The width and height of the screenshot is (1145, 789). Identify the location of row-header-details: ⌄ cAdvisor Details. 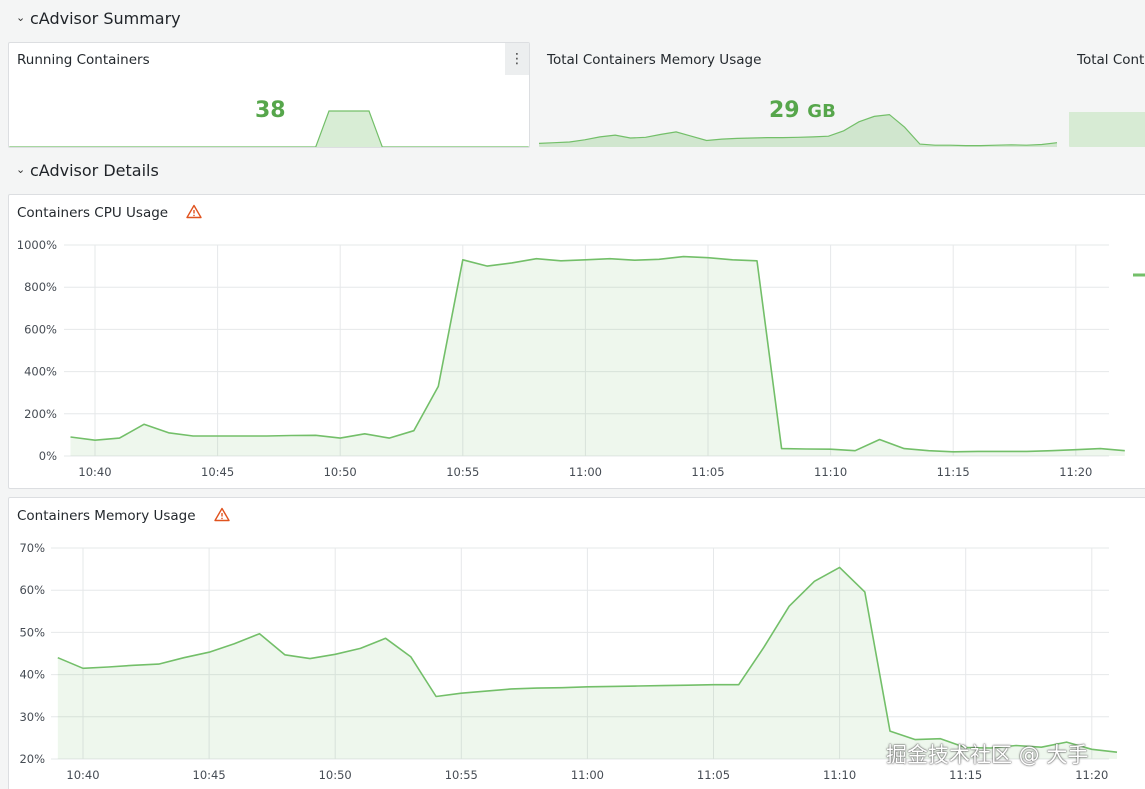
(87, 170).